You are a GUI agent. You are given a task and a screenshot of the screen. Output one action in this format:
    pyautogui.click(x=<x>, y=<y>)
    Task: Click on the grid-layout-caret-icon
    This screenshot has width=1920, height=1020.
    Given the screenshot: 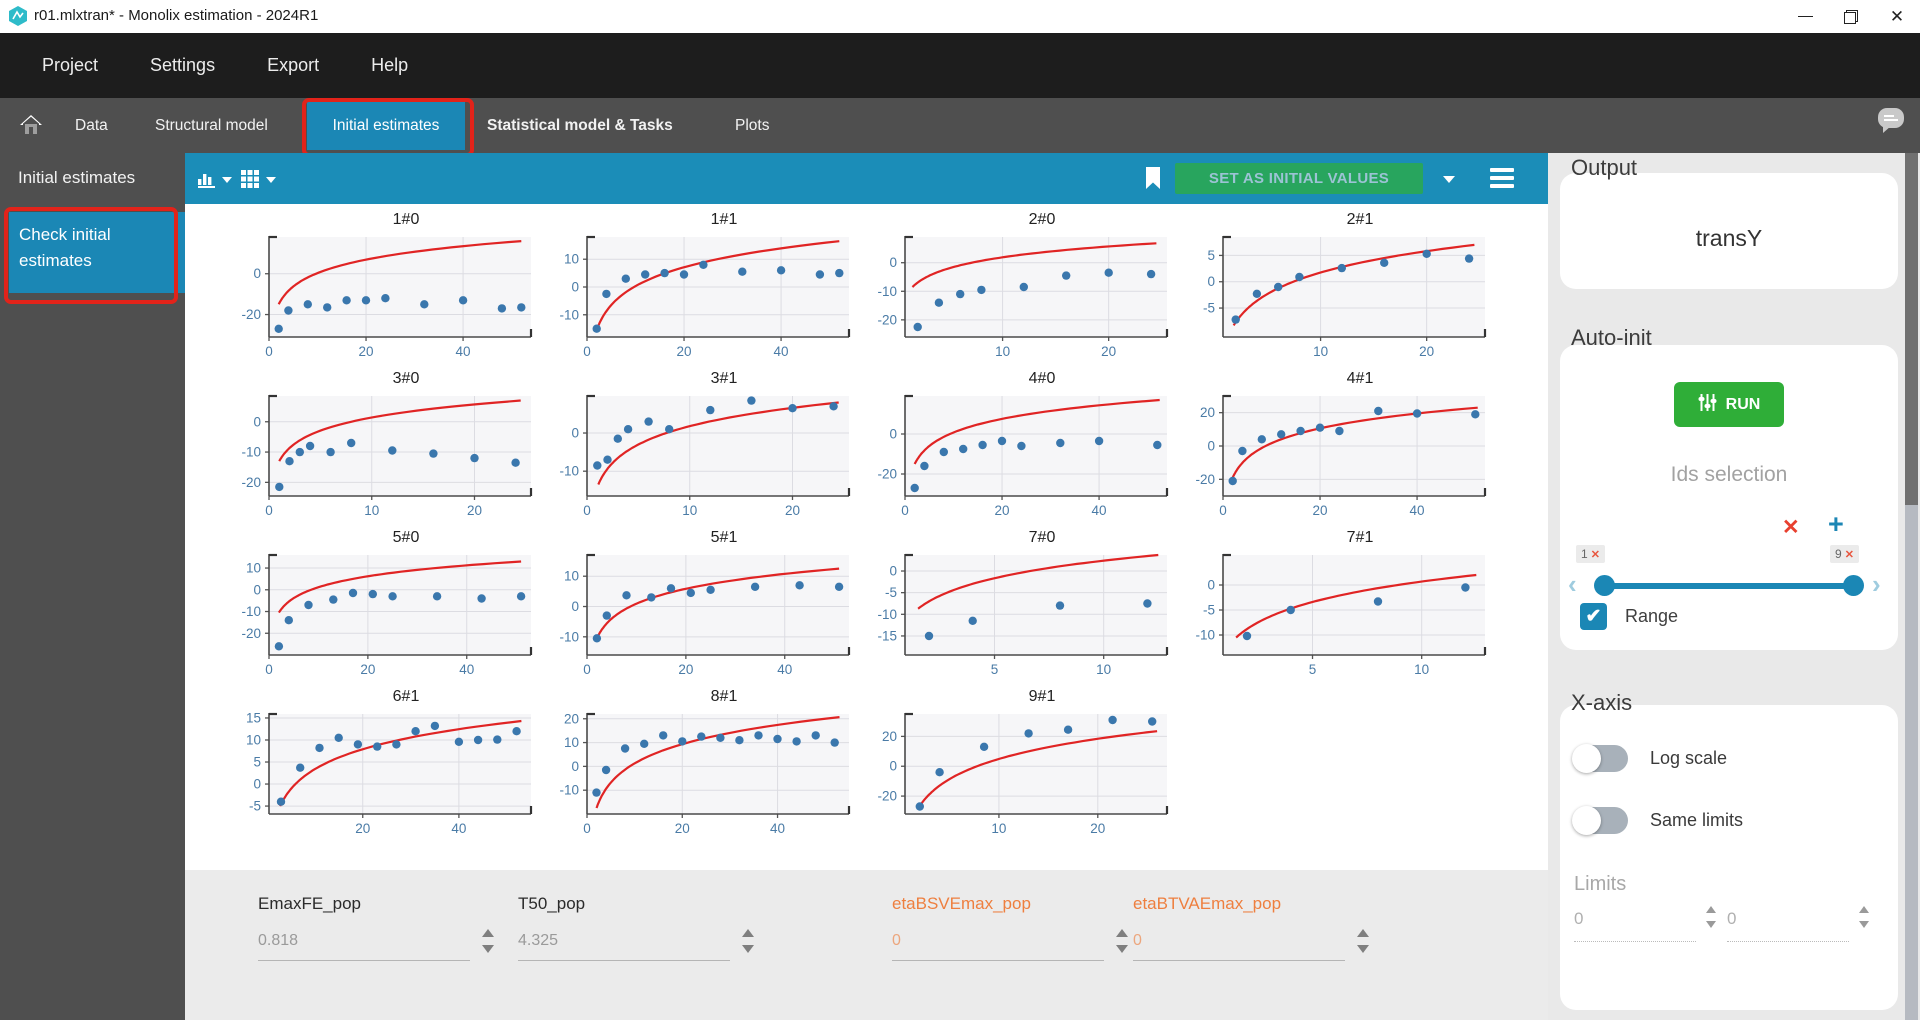 What is the action you would take?
    pyautogui.click(x=271, y=180)
    